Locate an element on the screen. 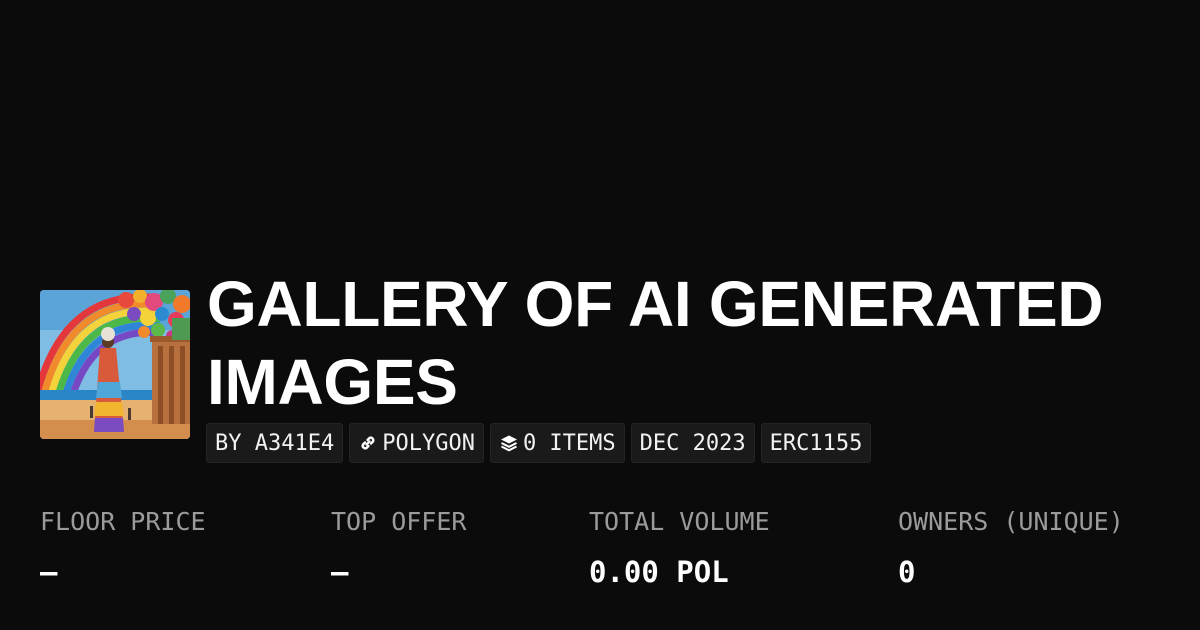 This screenshot has width=1200, height=630. creator-label: BY A341E4 is located at coordinates (275, 443).